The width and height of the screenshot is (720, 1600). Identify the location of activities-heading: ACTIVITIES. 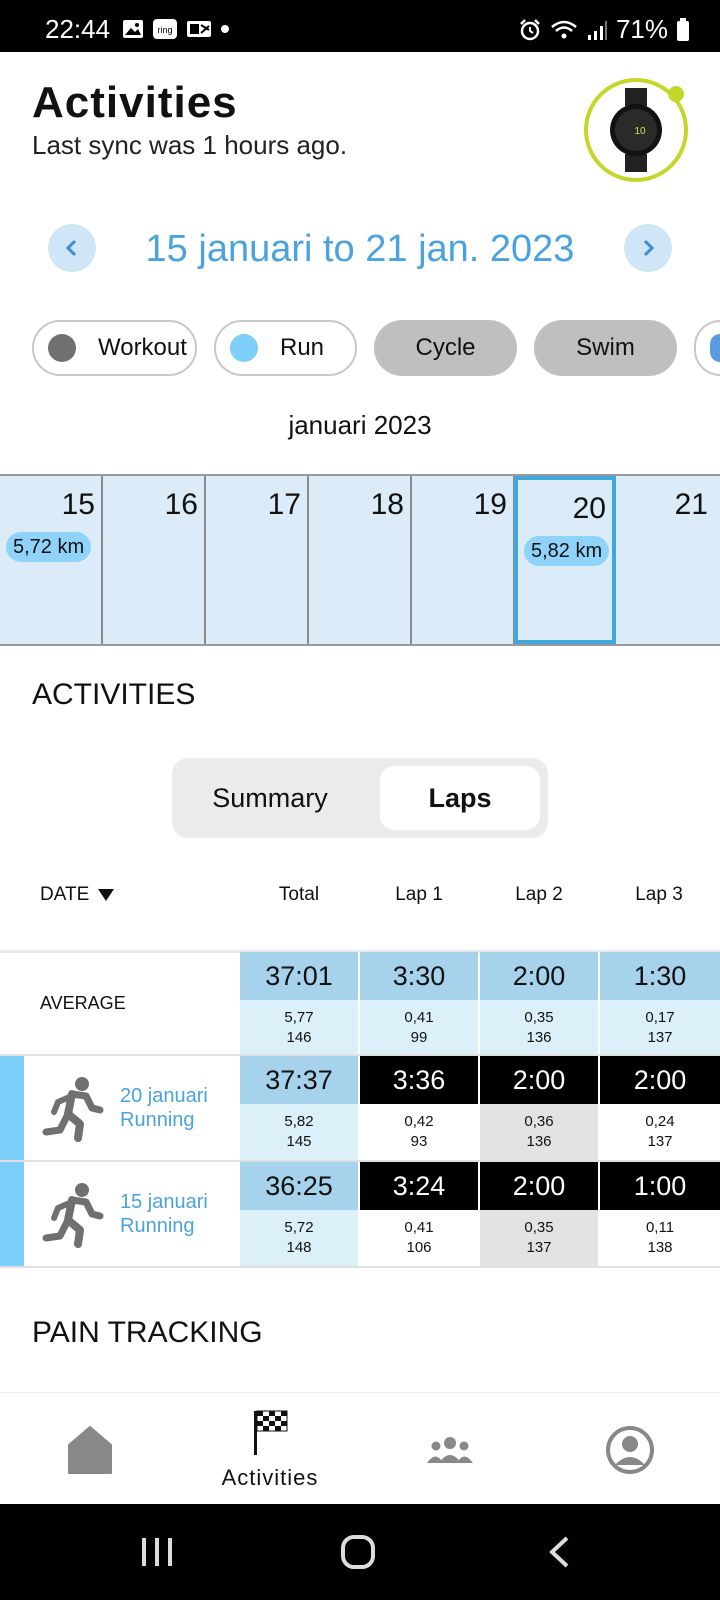
(114, 694).